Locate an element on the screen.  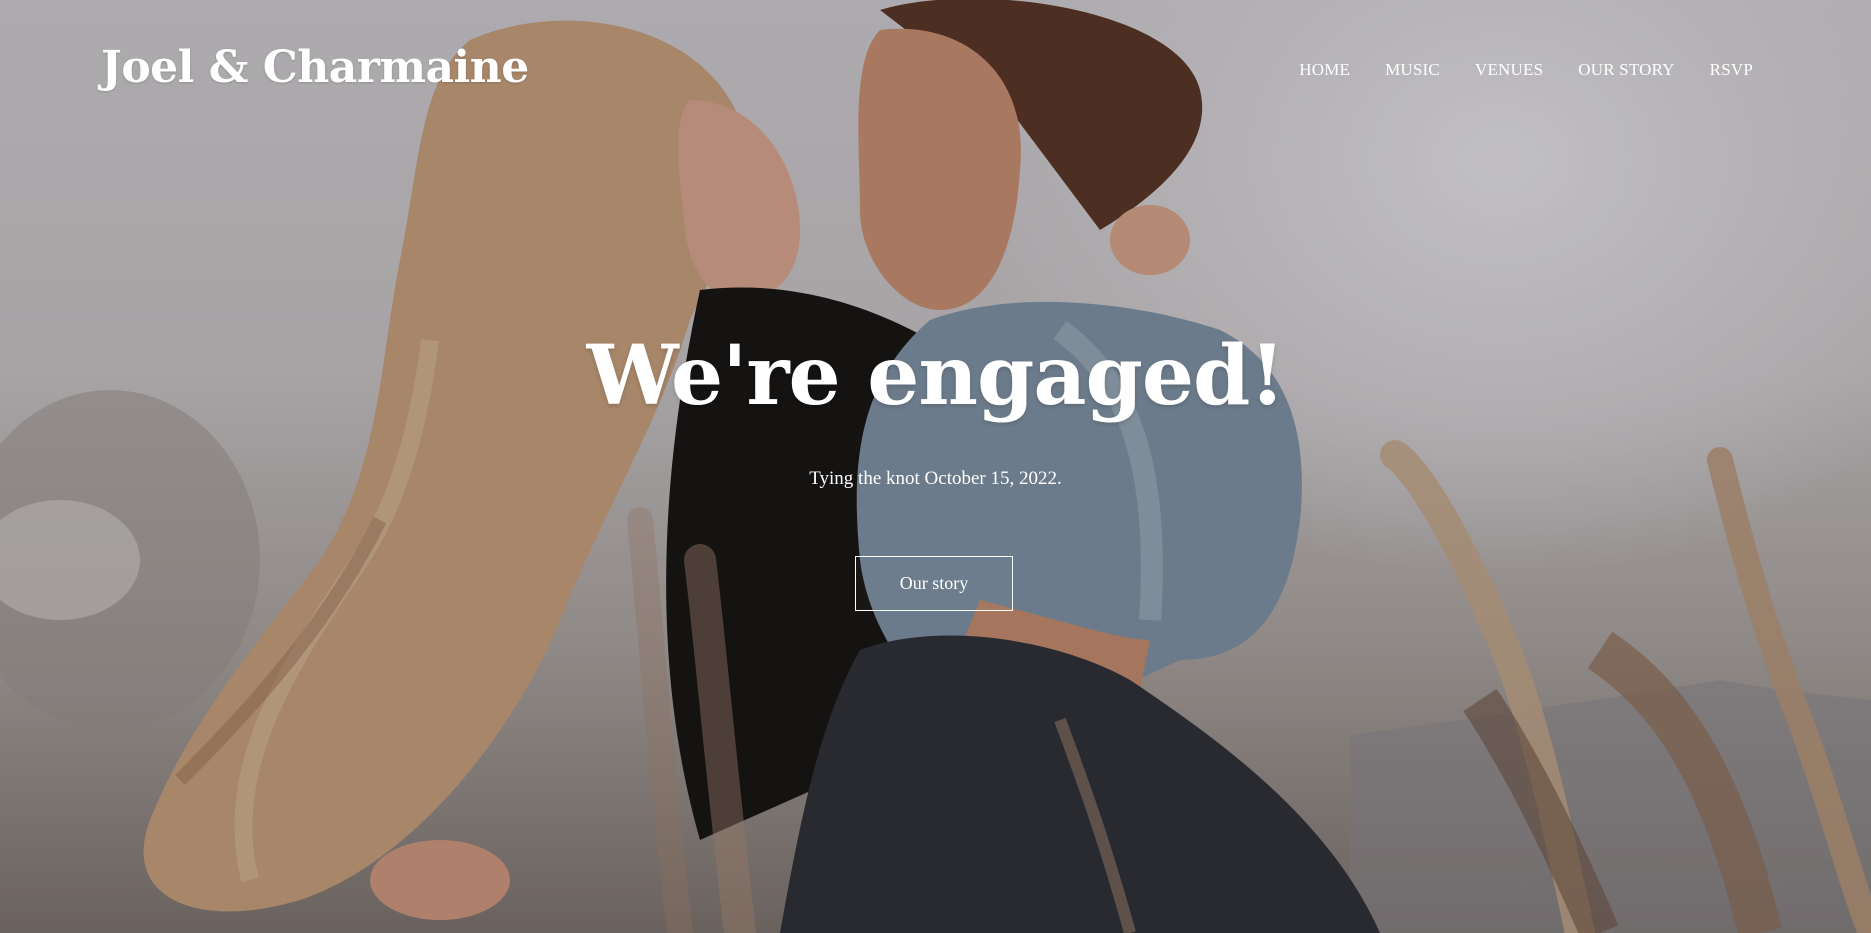
main-nav: HOME MUSIC VENUES OUR STORY RSVP is located at coordinates (1526, 70).